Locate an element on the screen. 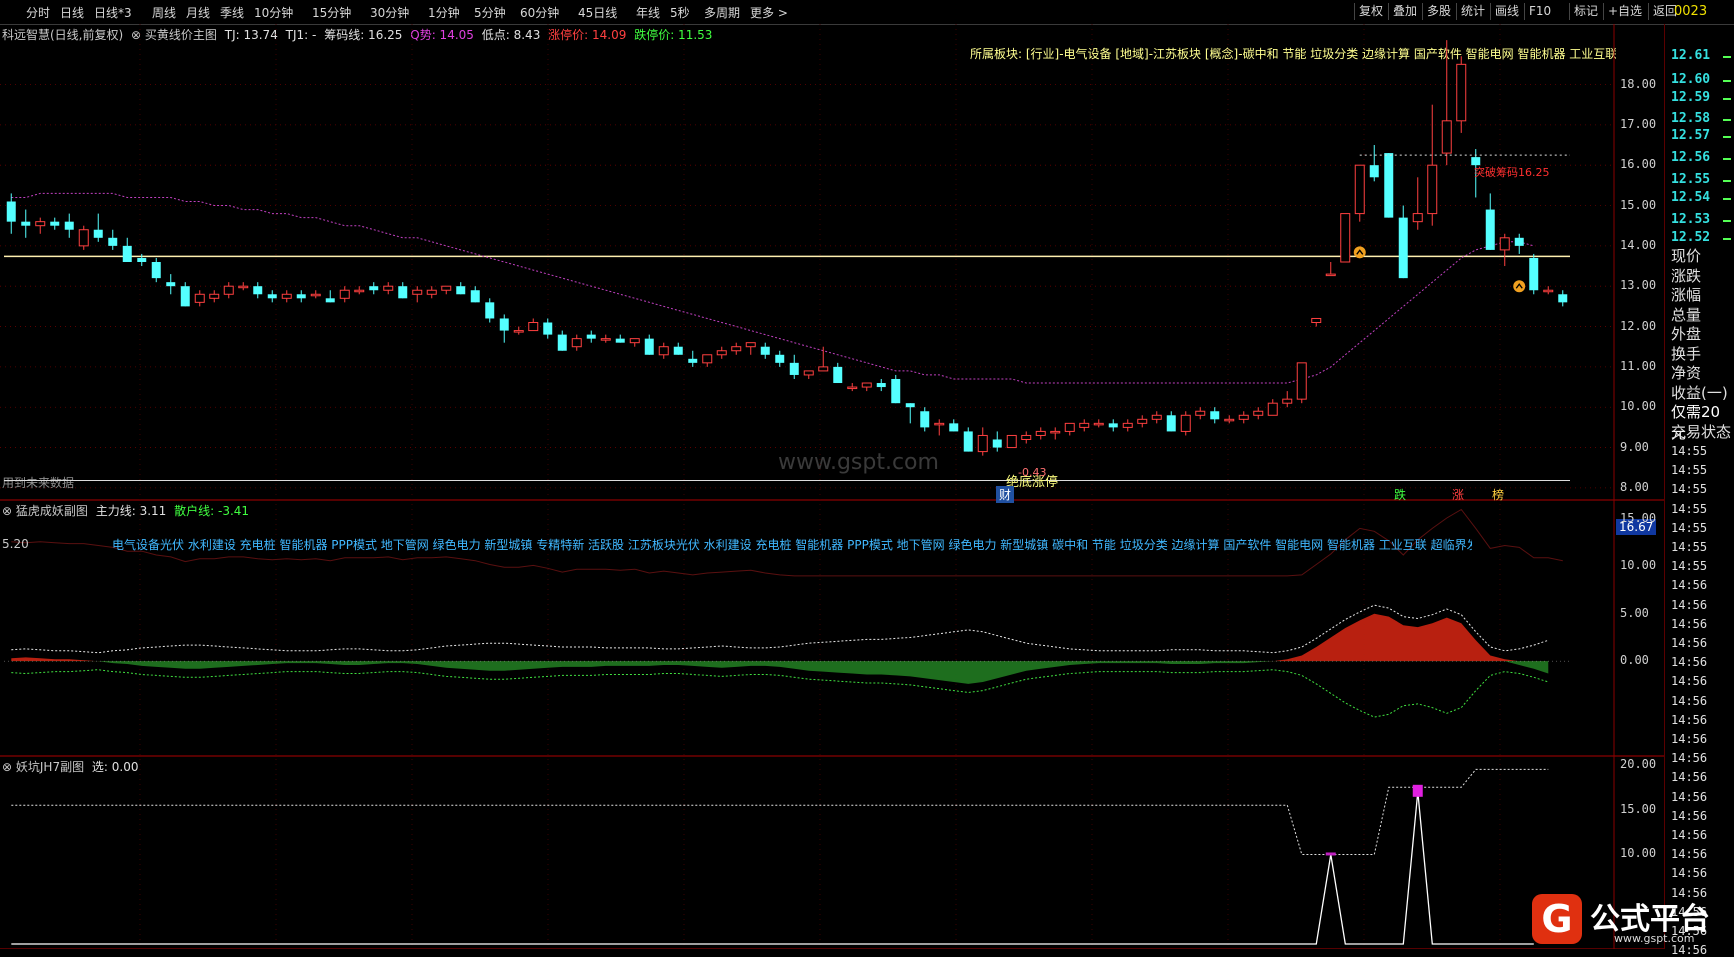 Image resolution: width=1734 pixels, height=957 pixels. panel-time-21: 14:56 is located at coordinates (1689, 854).